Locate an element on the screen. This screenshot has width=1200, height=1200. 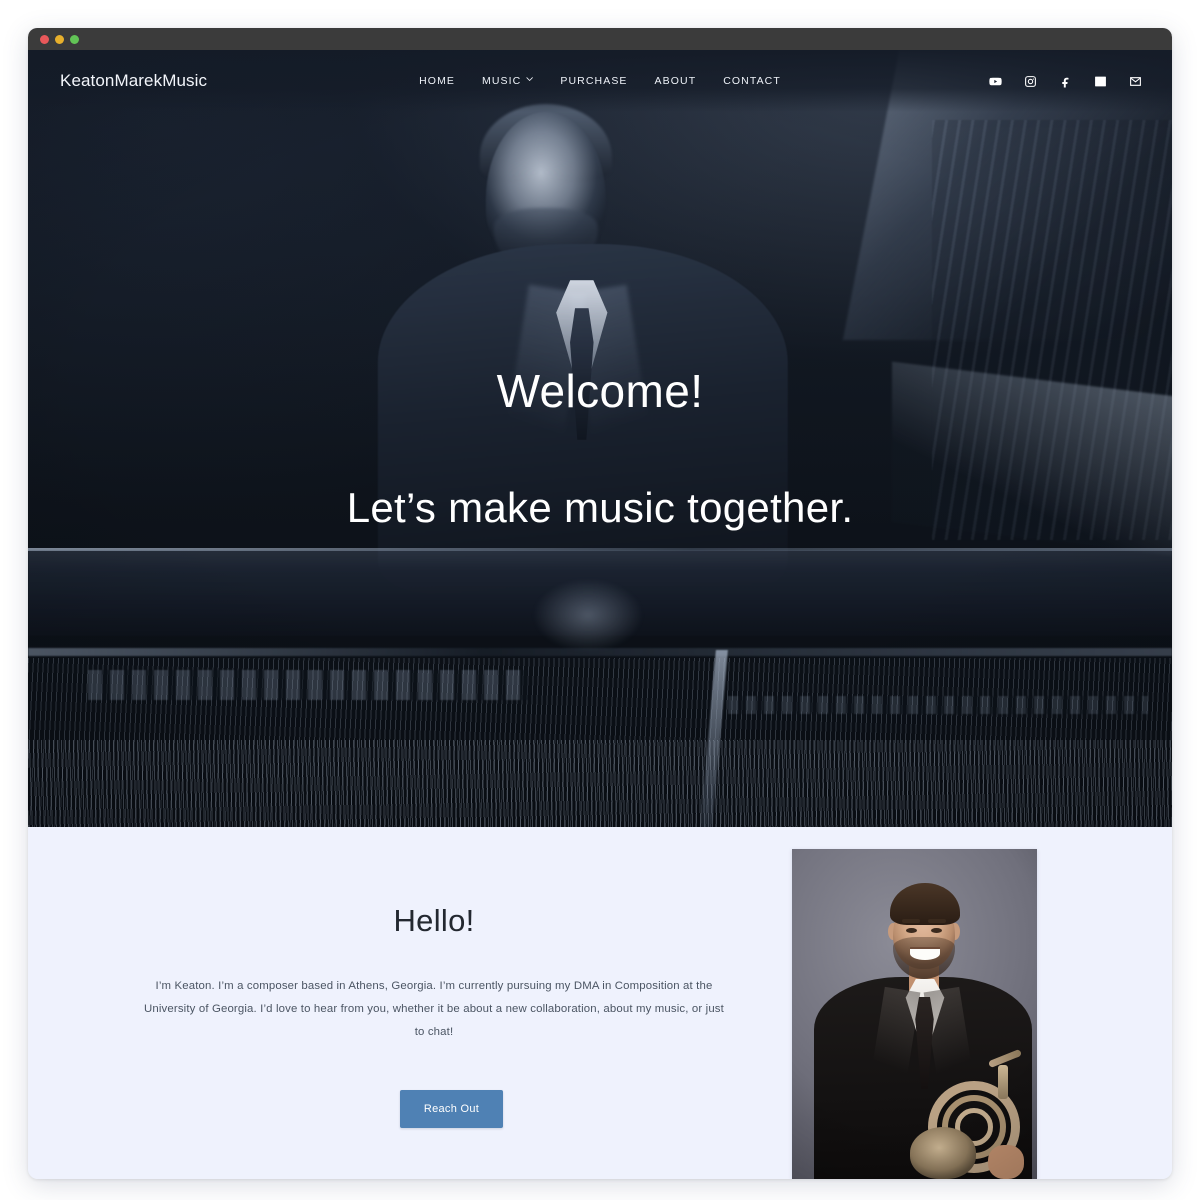
nav-item-about: ABOUT is located at coordinates (676, 81).